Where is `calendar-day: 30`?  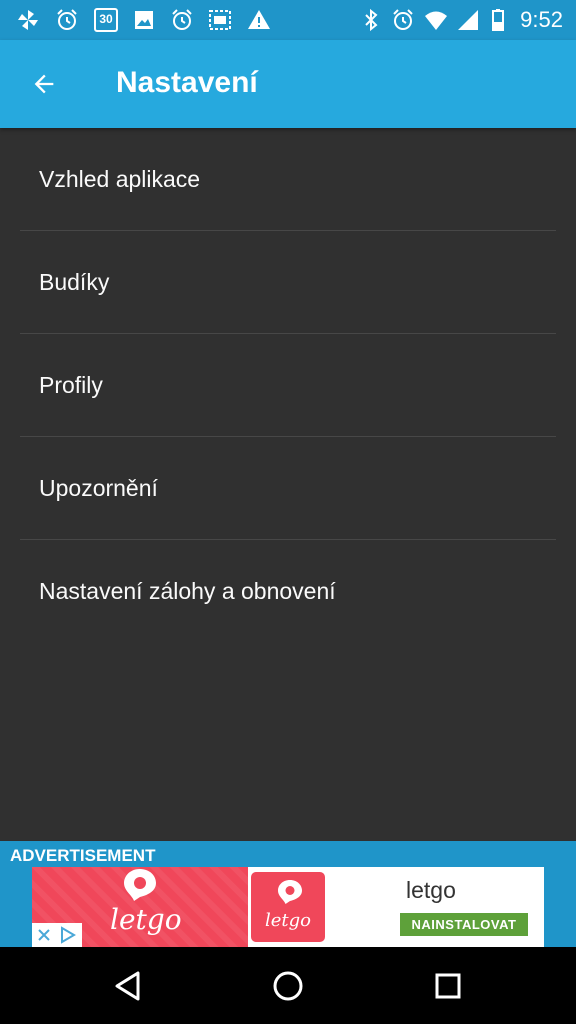
calendar-day: 30 is located at coordinates (106, 19).